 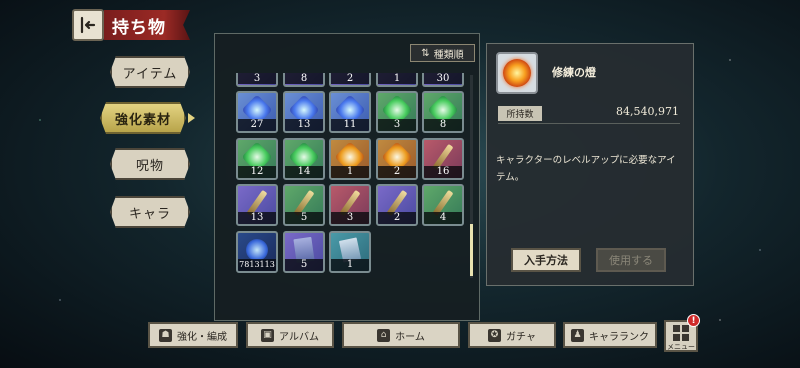 I want to click on nav-home: ⌂ ホーム, so click(x=401, y=335).